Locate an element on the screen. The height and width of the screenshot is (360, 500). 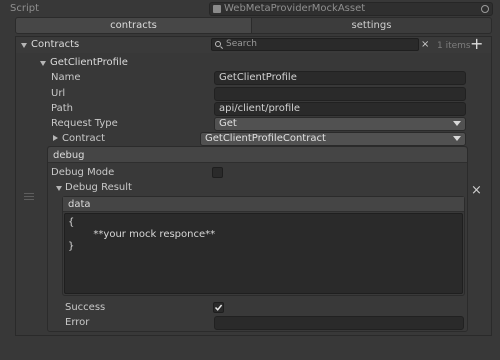
data-line-3: } is located at coordinates (71, 246).